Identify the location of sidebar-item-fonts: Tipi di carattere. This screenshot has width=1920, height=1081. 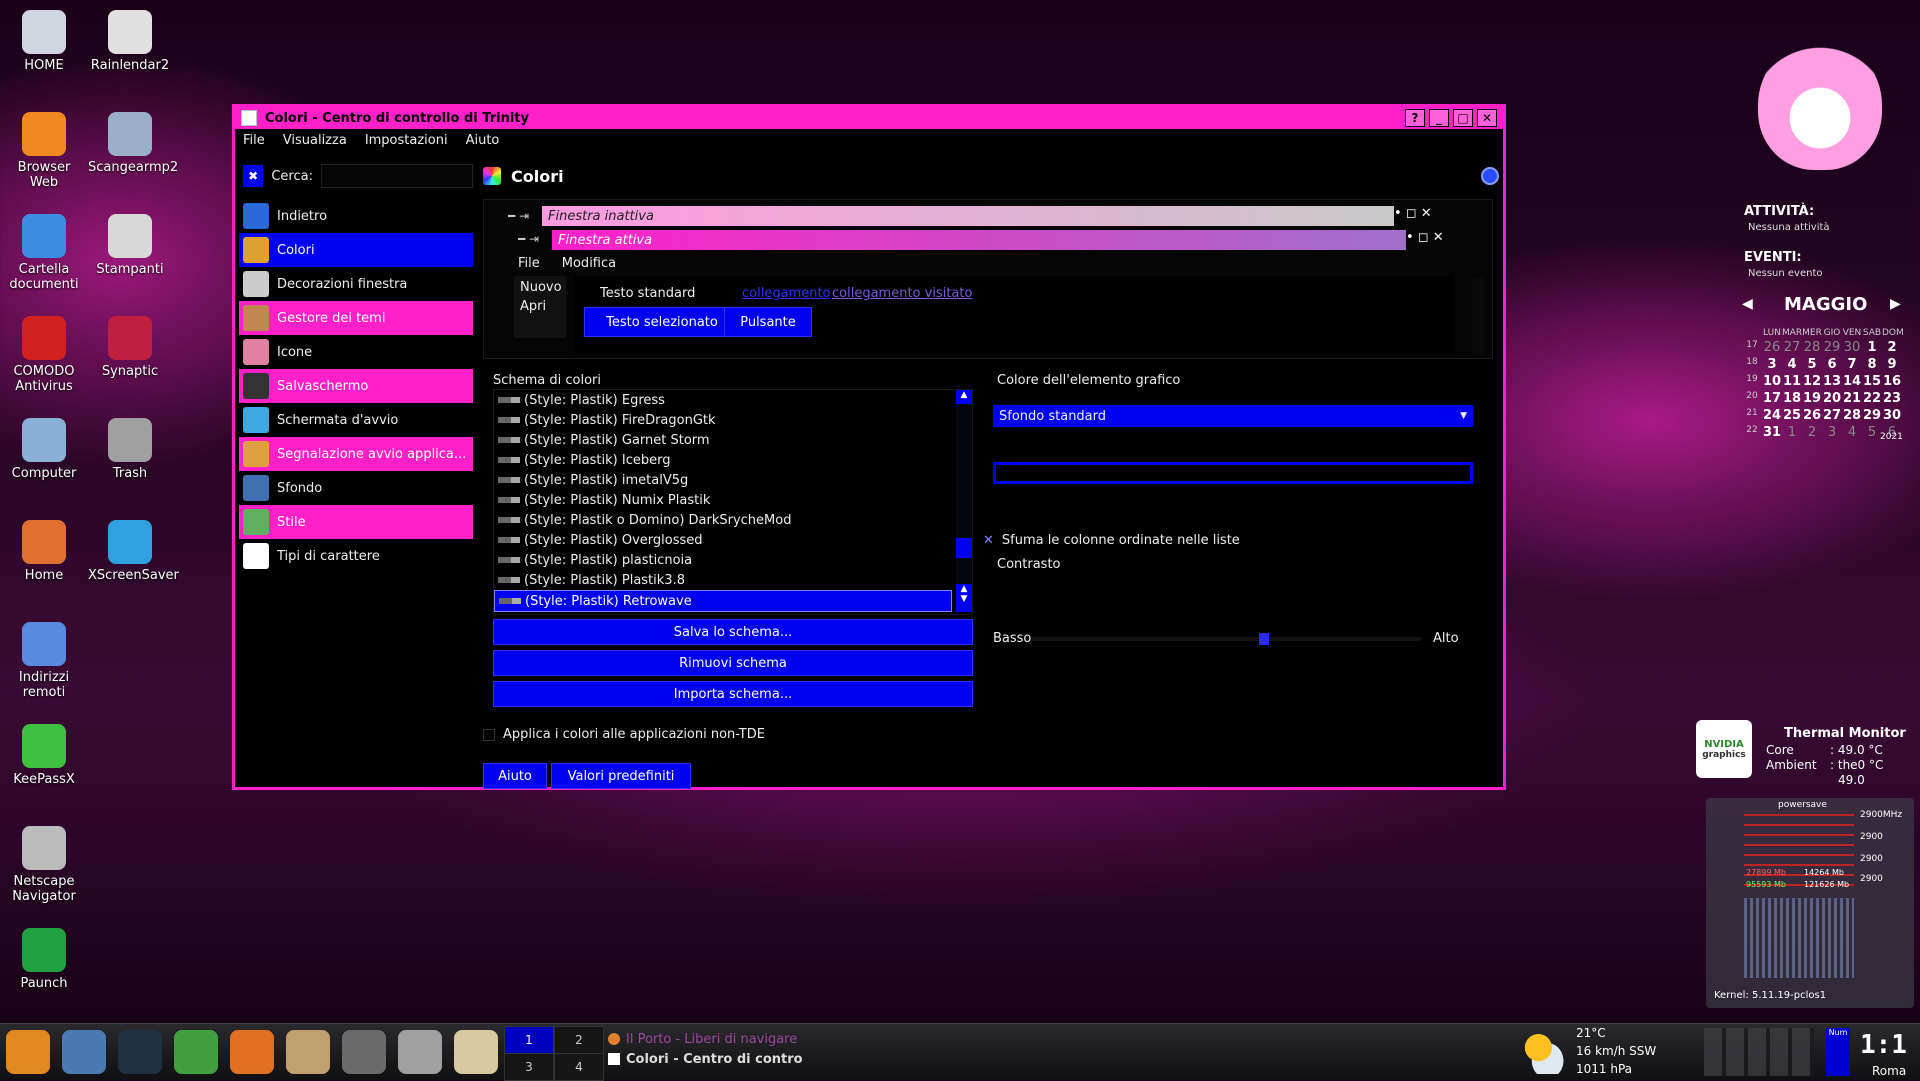
(356, 556).